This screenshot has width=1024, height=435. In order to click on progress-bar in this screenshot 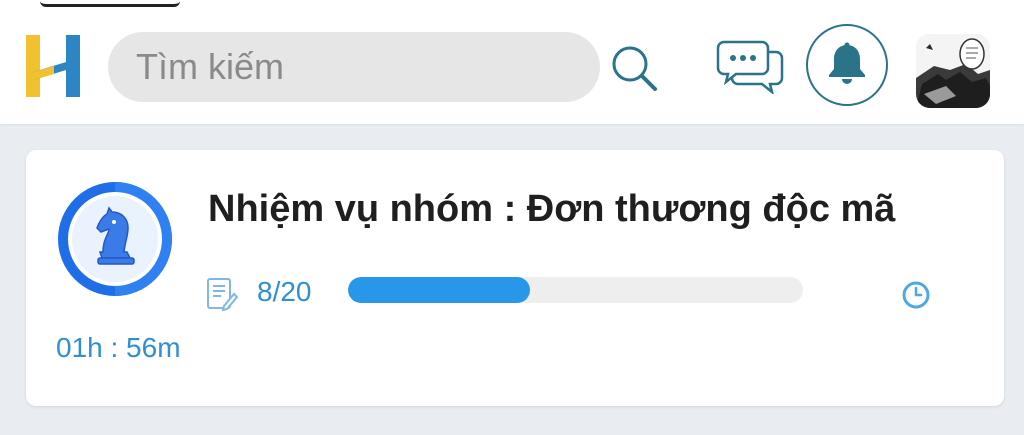, I will do `click(575, 290)`.